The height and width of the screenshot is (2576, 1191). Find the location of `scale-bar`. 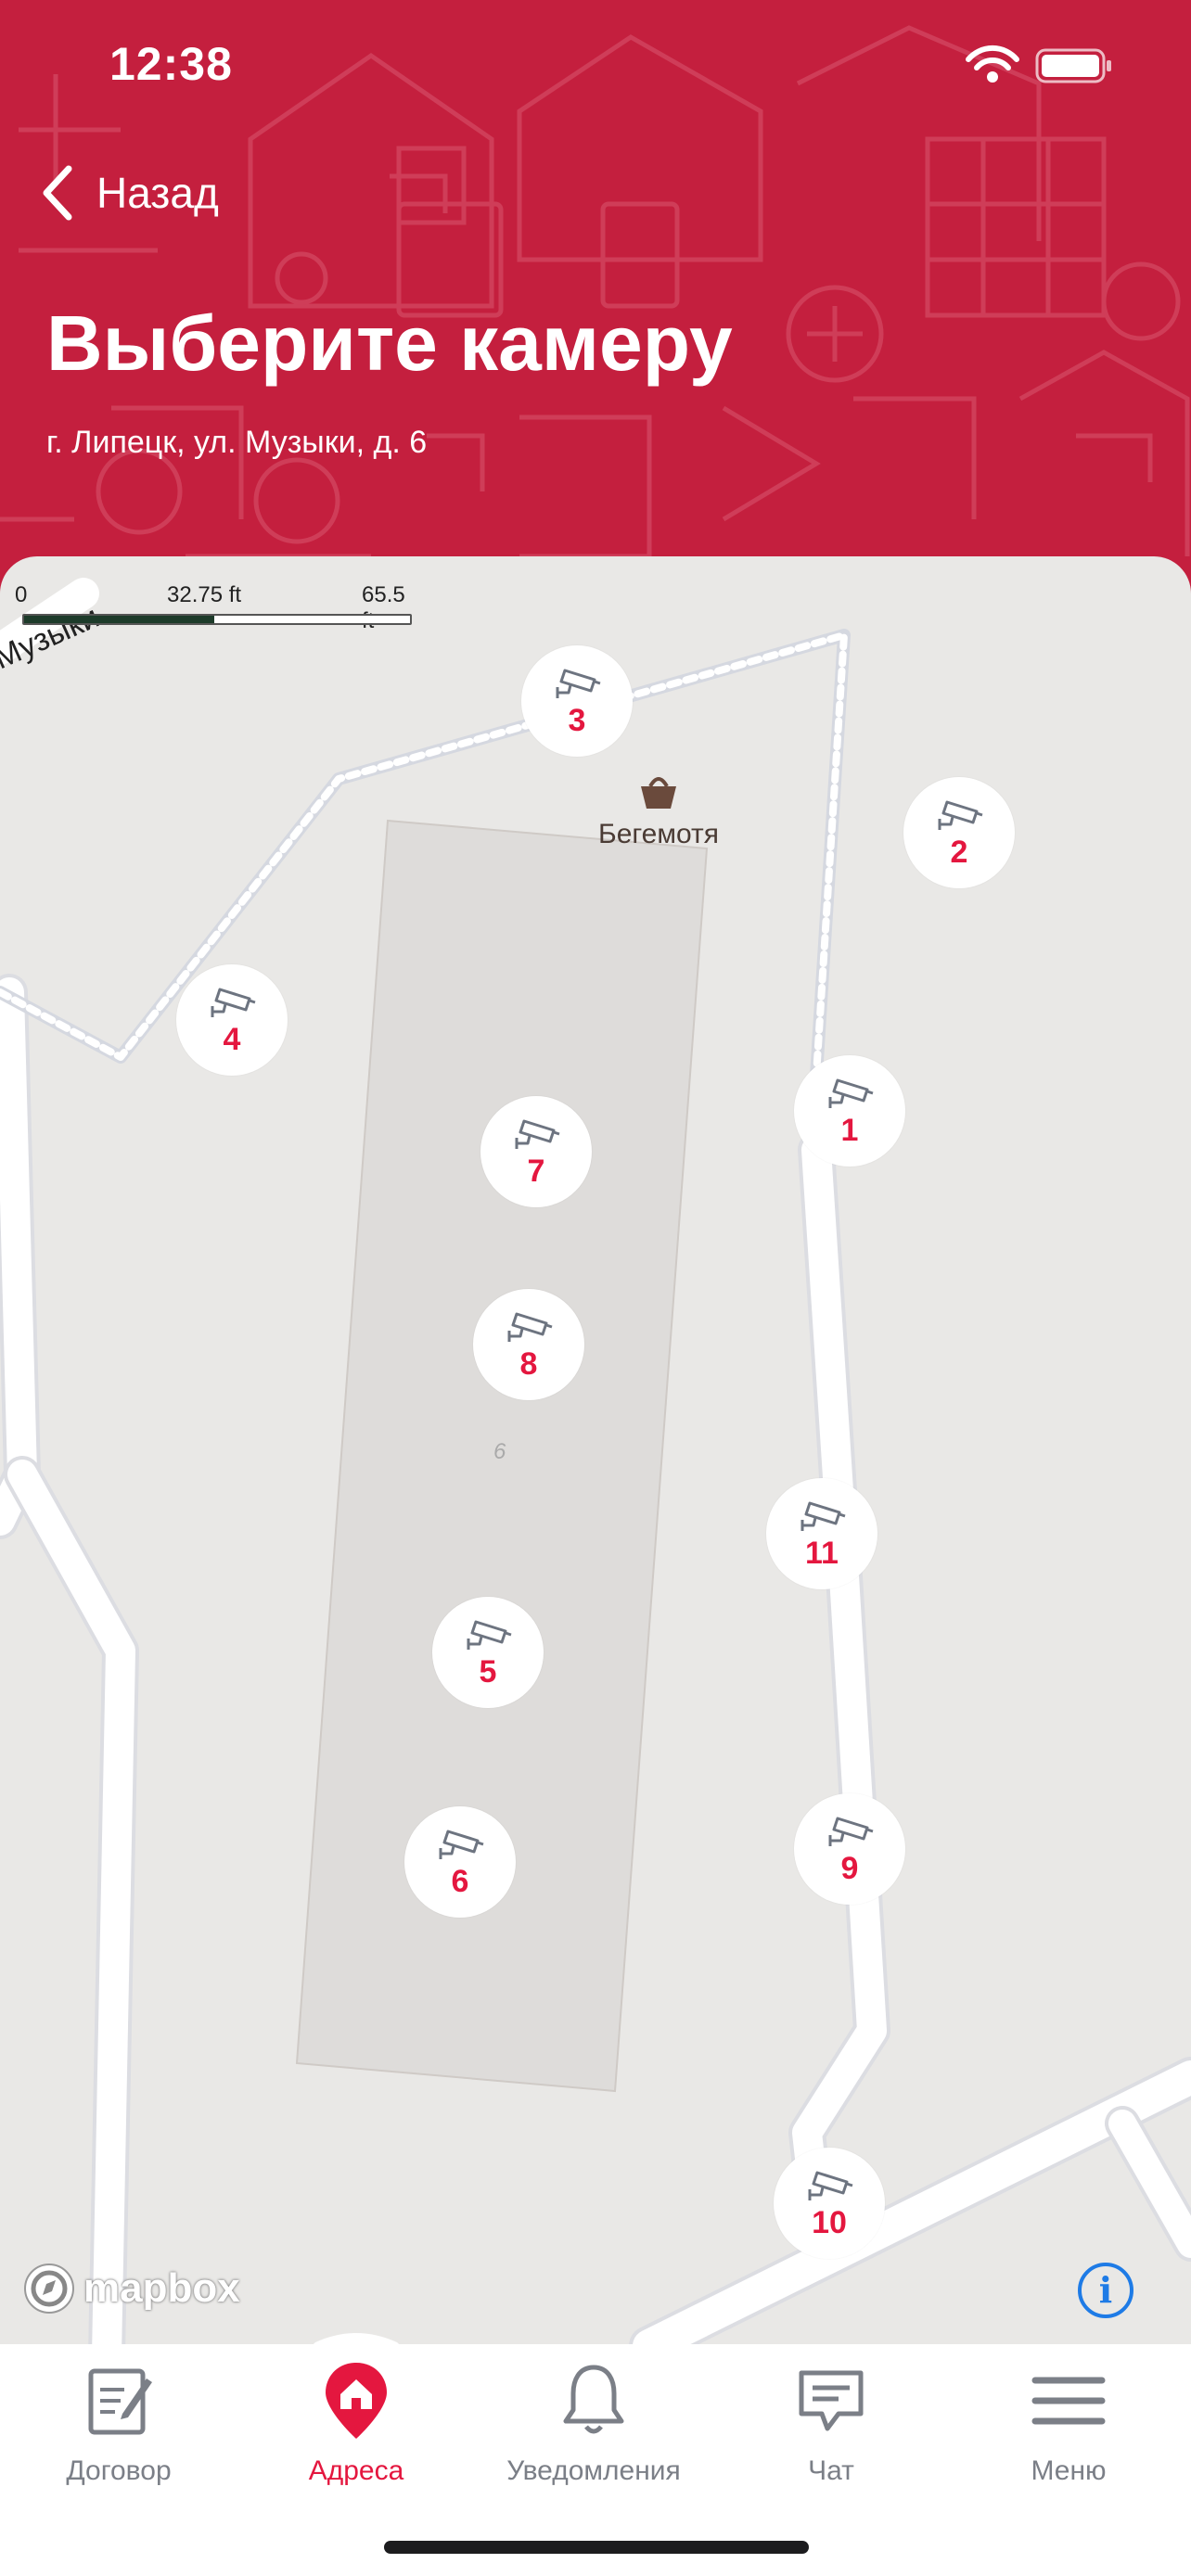

scale-bar is located at coordinates (217, 619).